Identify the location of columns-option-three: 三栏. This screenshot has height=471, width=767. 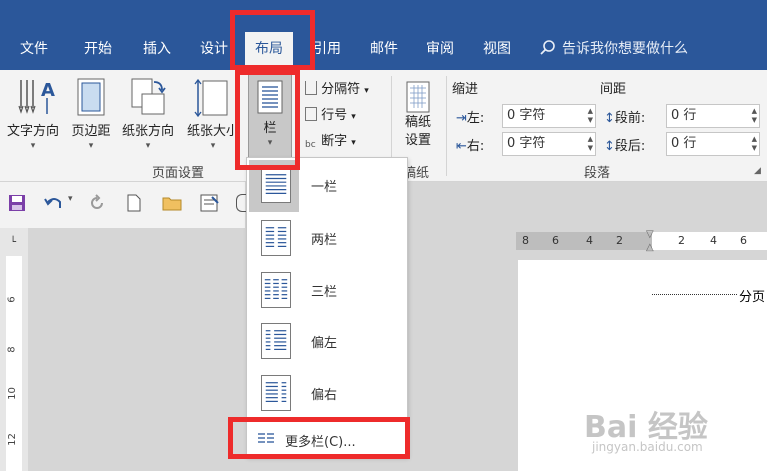
(327, 290).